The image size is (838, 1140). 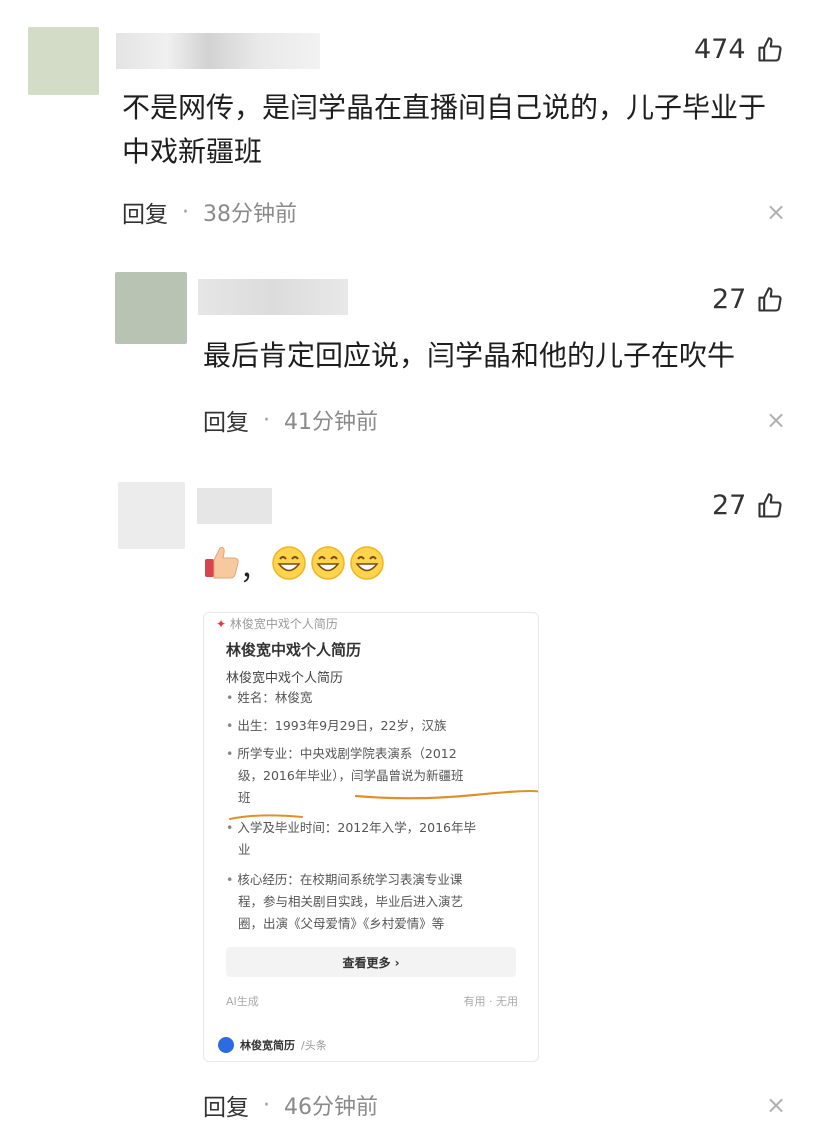 What do you see at coordinates (294, 650) in the screenshot?
I see `card-title: 林俊宽中戏个人简历` at bounding box center [294, 650].